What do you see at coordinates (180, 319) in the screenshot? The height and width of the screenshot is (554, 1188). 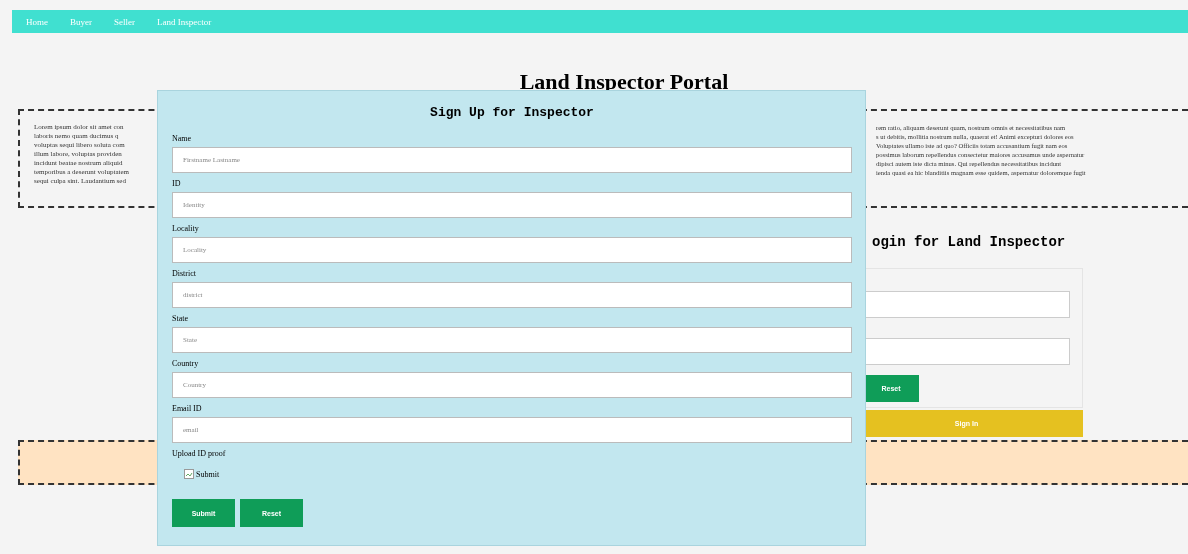 I see `field-label: State` at bounding box center [180, 319].